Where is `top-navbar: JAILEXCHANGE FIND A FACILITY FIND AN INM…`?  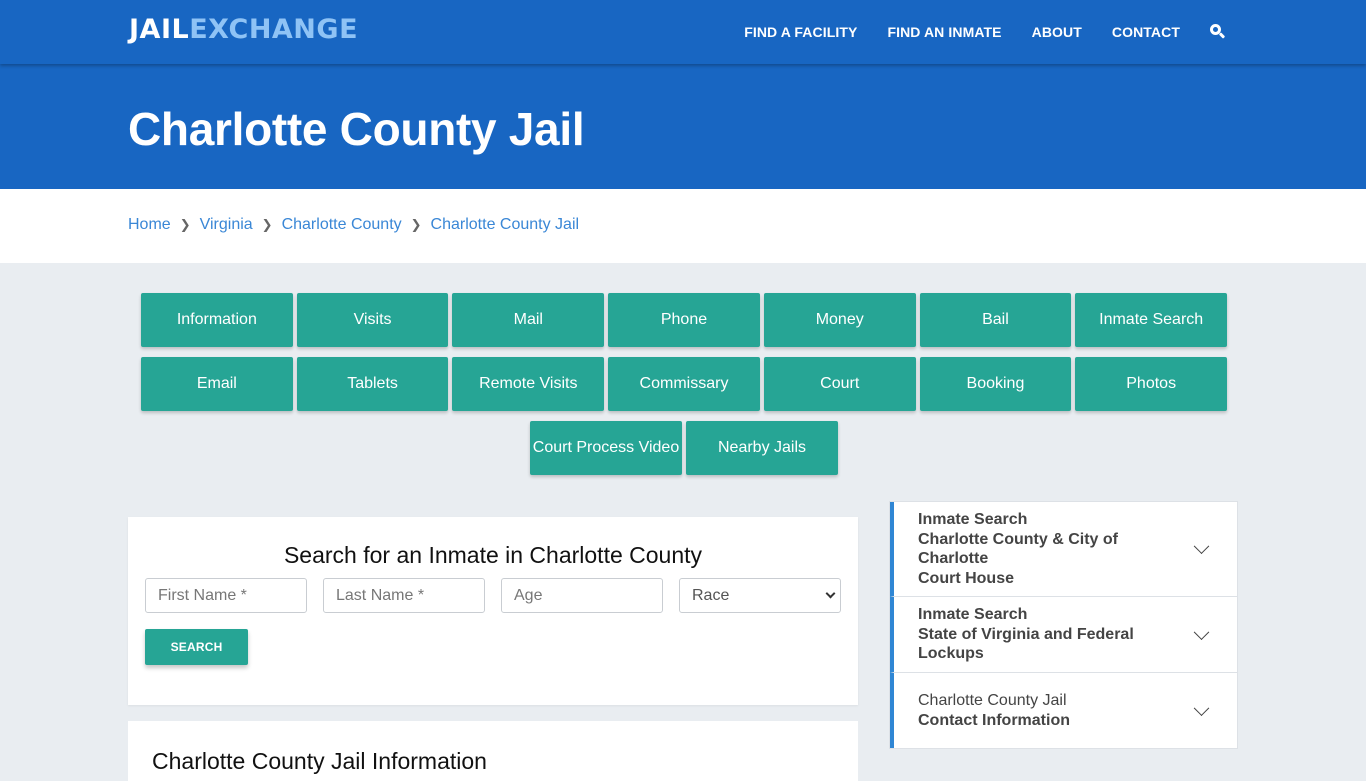
top-navbar: JAILEXCHANGE FIND A FACILITY FIND AN INM… is located at coordinates (683, 32).